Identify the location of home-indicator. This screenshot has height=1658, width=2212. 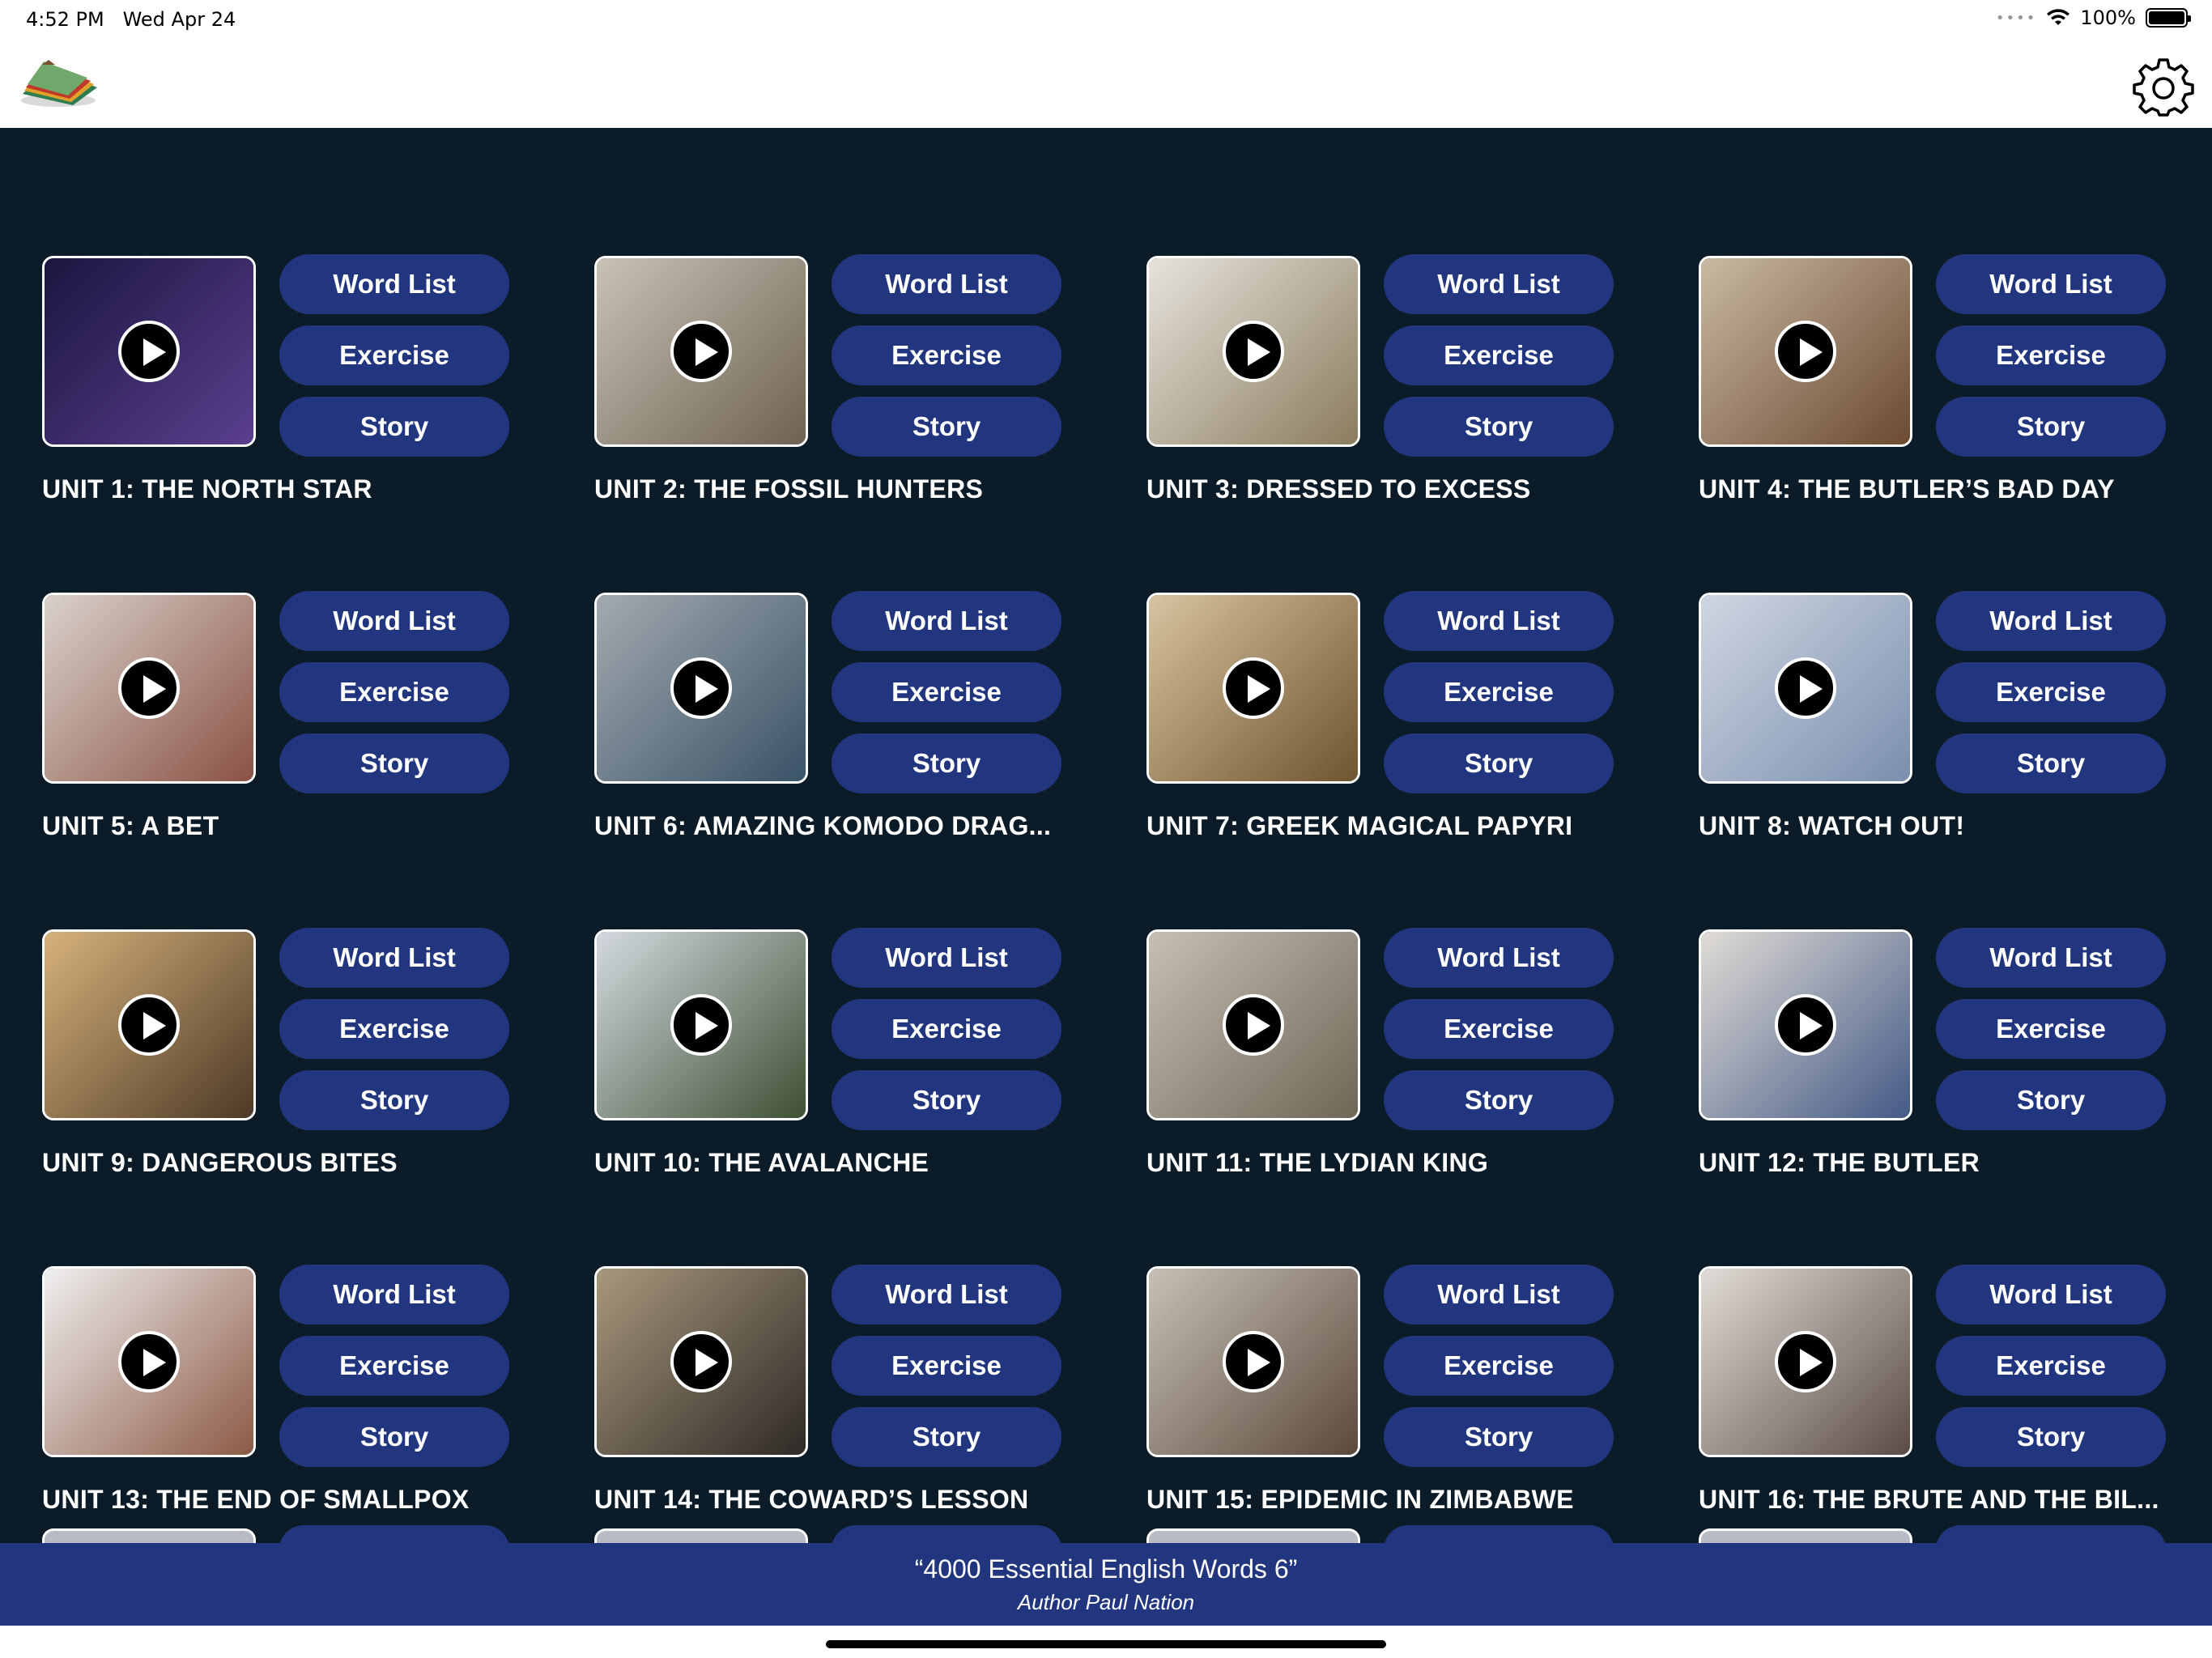
(1106, 1644).